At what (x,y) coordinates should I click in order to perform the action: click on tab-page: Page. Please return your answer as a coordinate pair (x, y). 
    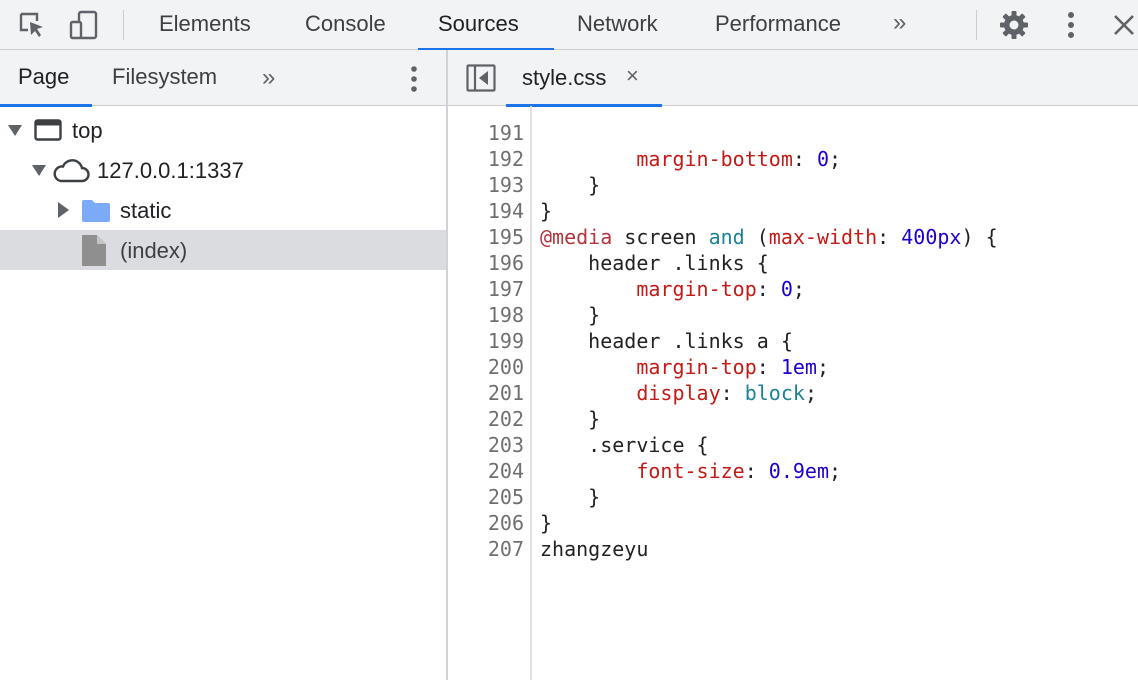
    Looking at the image, I should click on (46, 78).